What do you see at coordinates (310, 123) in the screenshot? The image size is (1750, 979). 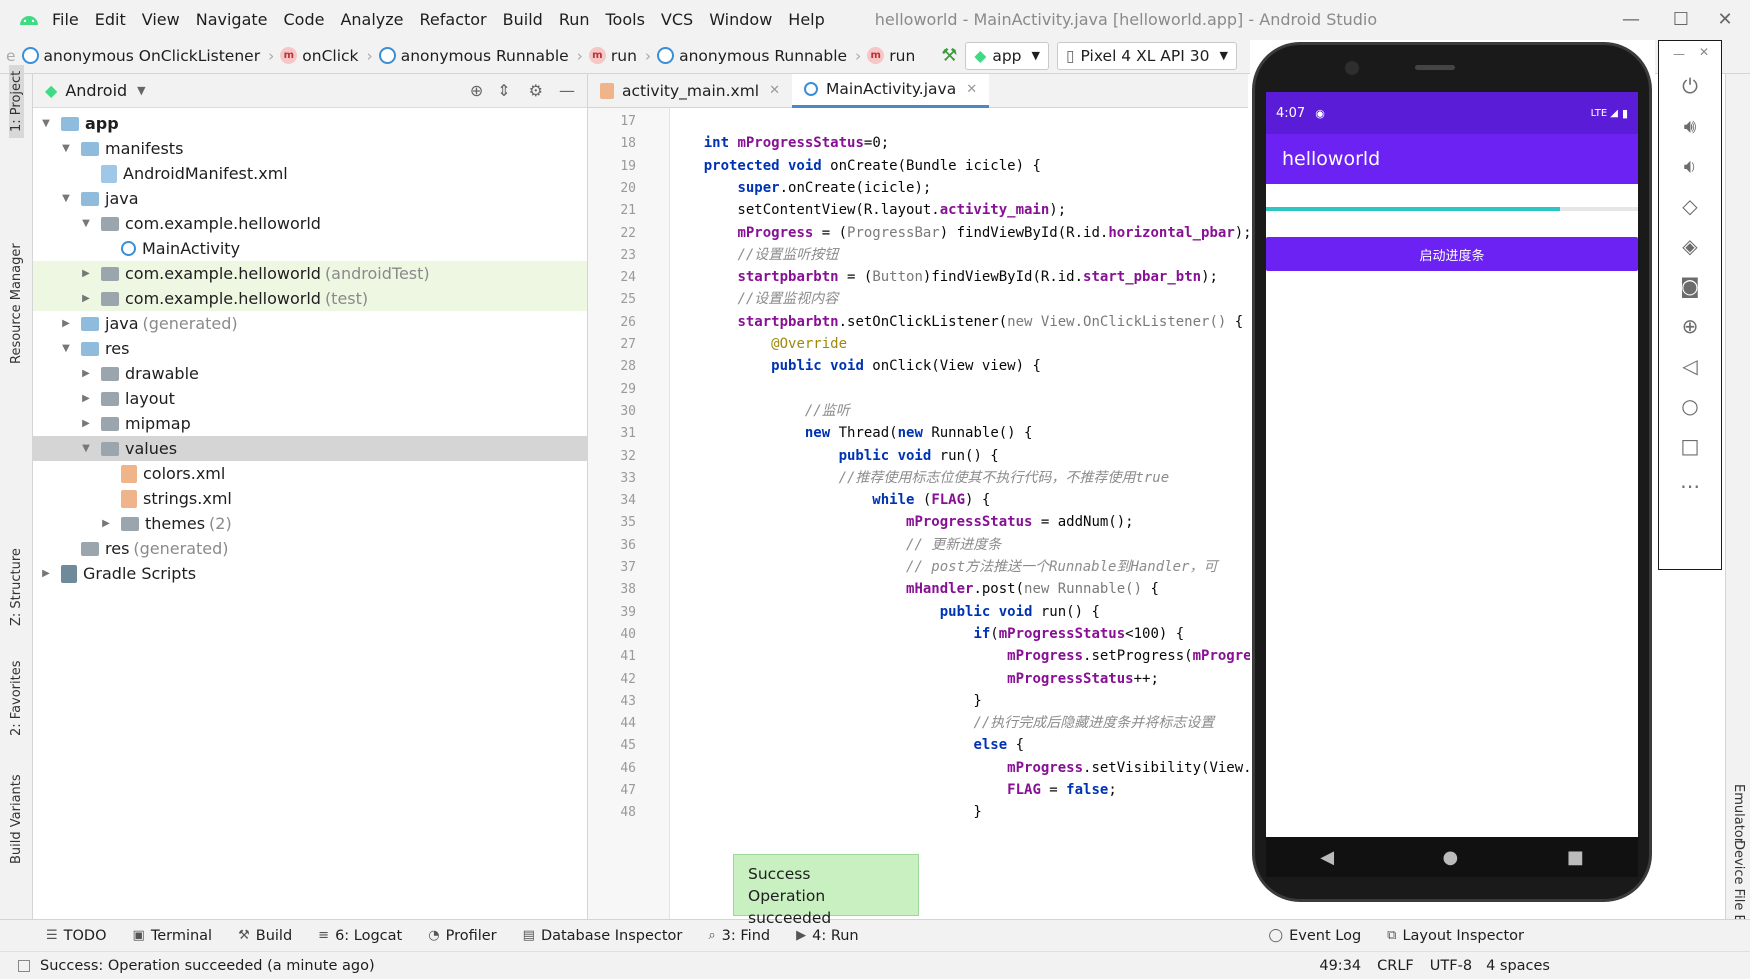 I see `tree-item: ▼ app` at bounding box center [310, 123].